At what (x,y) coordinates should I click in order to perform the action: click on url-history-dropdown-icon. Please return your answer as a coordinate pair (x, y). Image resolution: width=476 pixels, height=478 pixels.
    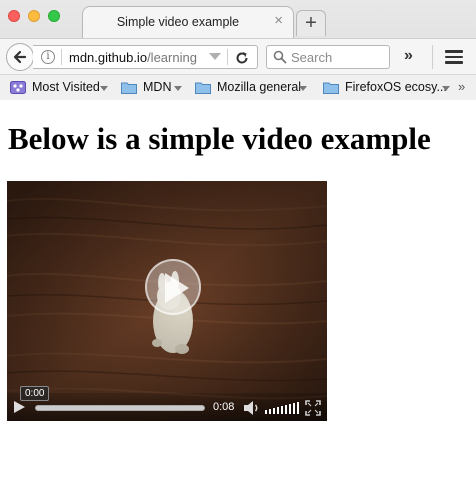
    Looking at the image, I should click on (215, 56).